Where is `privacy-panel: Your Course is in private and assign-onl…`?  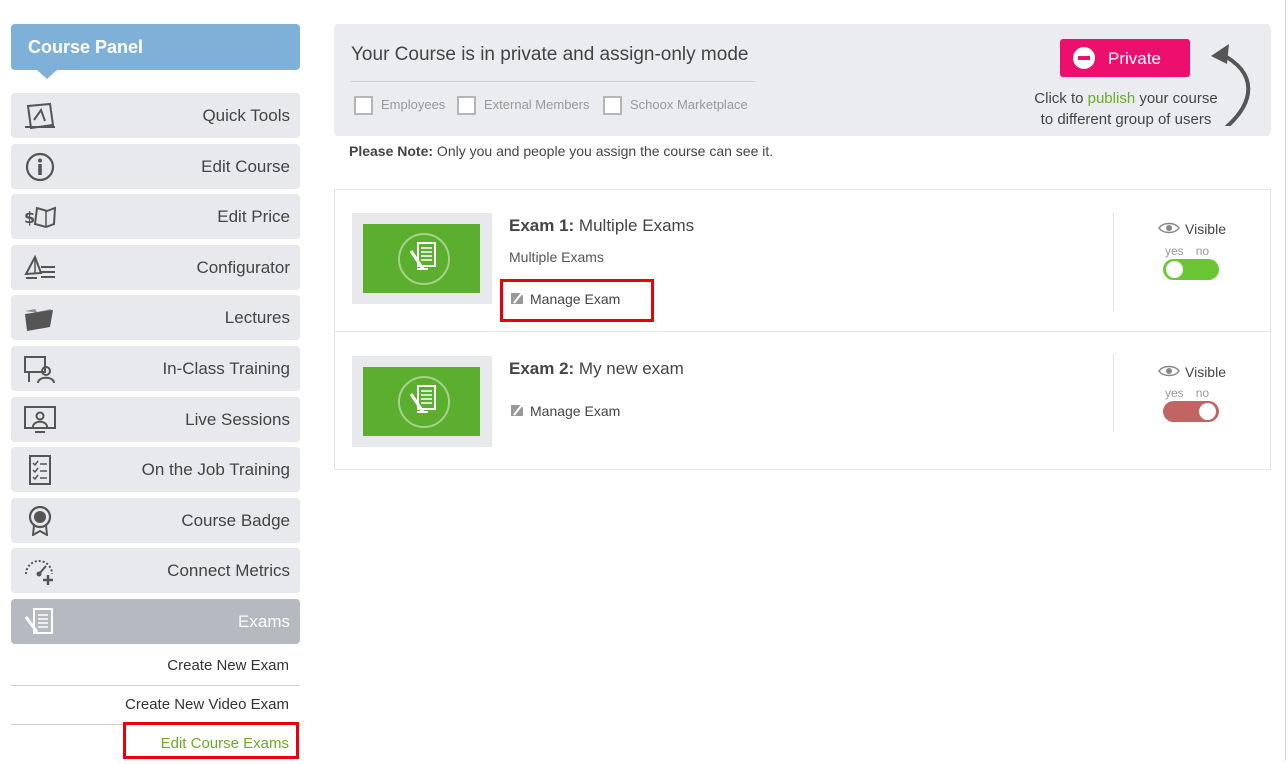 privacy-panel: Your Course is in private and assign-onl… is located at coordinates (802, 80).